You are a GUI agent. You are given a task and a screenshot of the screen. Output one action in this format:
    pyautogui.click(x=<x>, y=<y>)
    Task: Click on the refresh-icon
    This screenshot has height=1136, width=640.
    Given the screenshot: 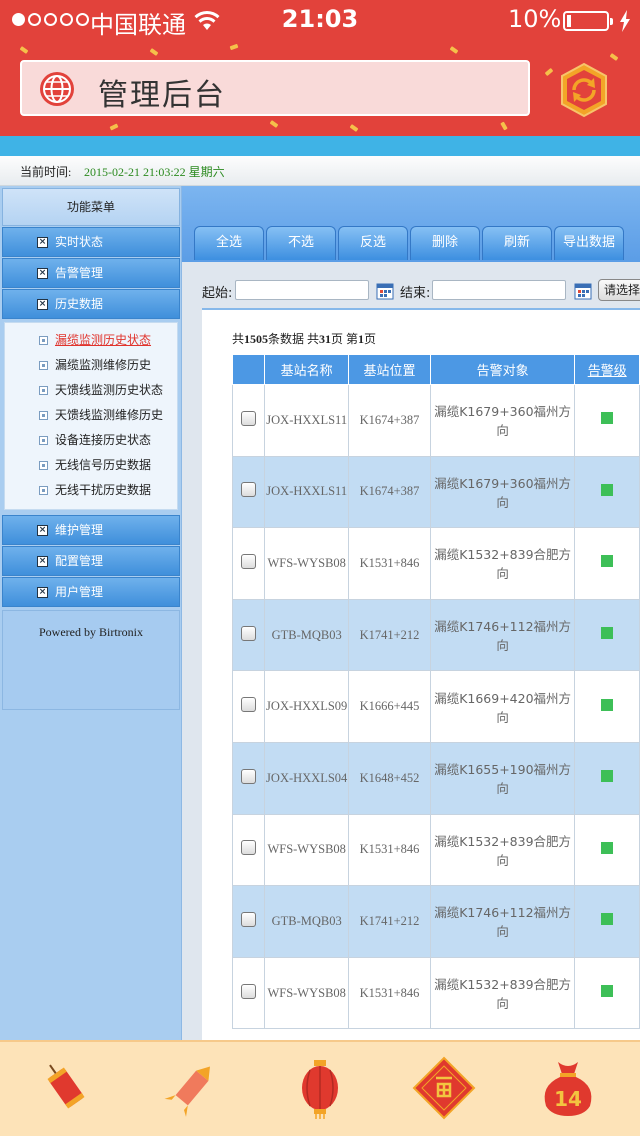 What is the action you would take?
    pyautogui.click(x=584, y=90)
    